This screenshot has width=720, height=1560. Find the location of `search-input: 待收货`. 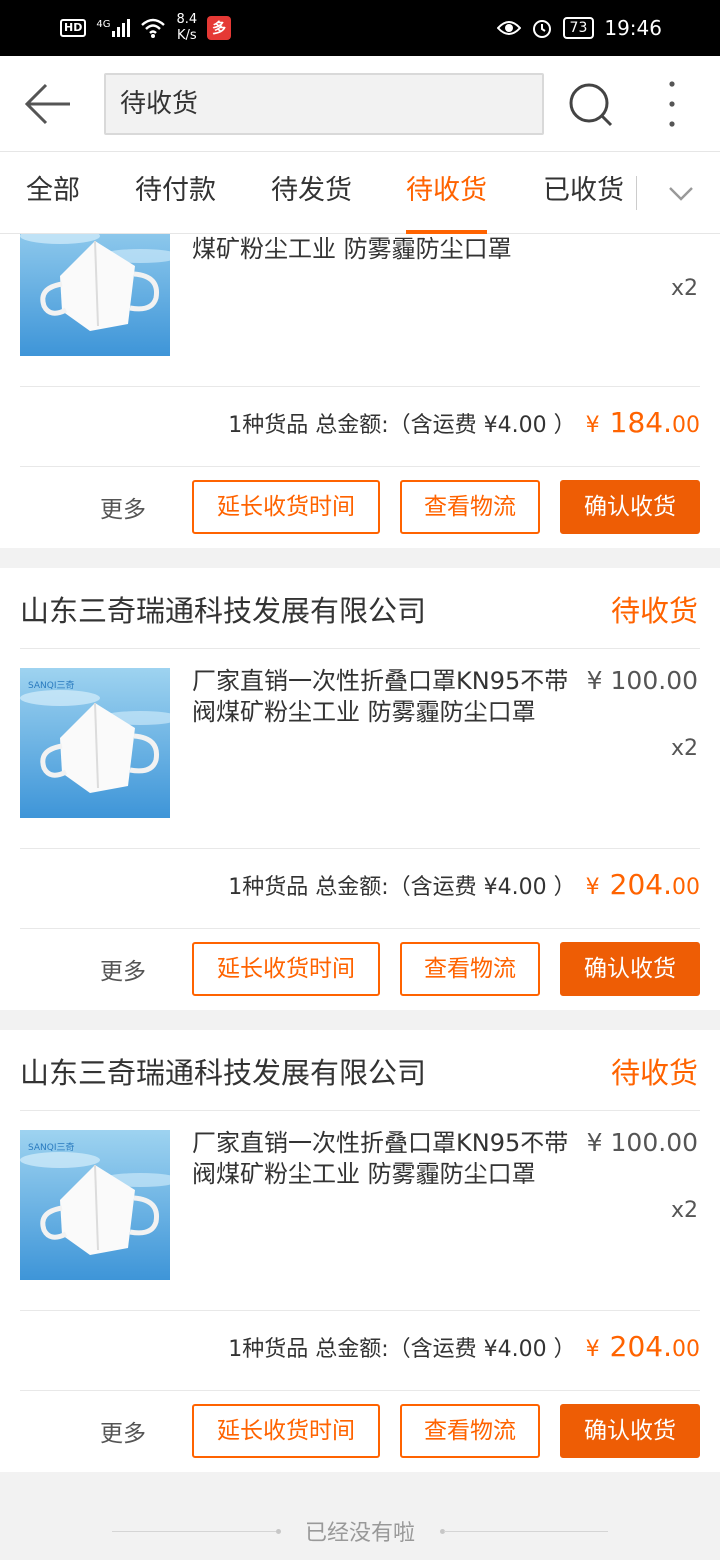

search-input: 待收货 is located at coordinates (324, 104).